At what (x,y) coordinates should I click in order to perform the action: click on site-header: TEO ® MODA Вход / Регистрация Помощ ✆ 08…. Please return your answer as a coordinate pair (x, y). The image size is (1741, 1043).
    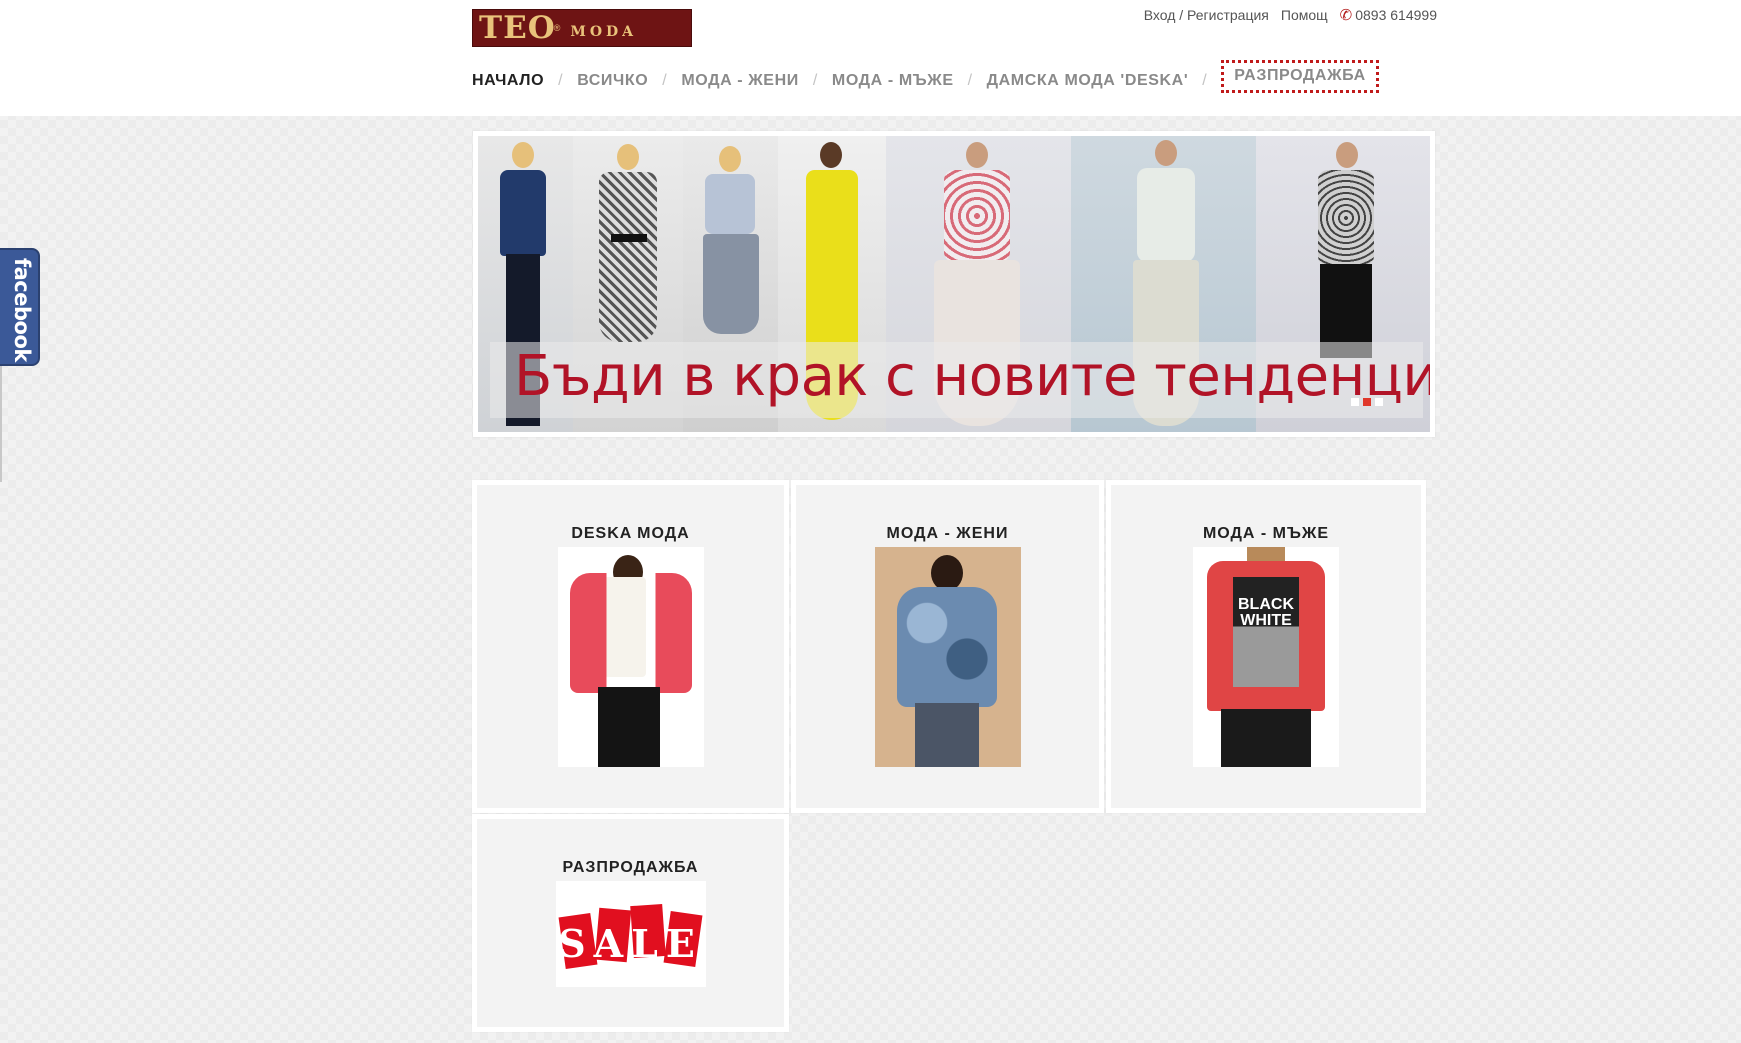
    Looking at the image, I should click on (870, 58).